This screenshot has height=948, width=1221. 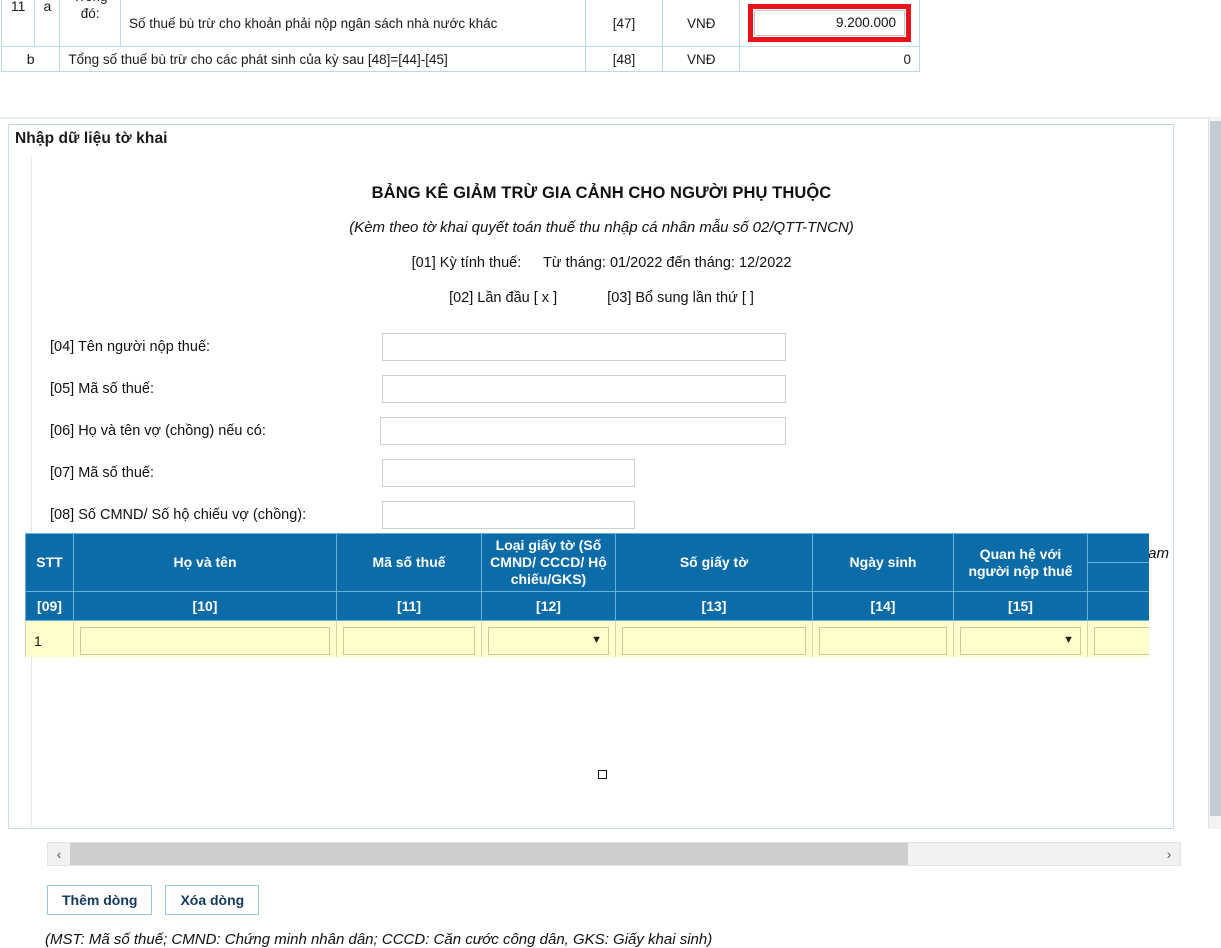 I want to click on row-48-value: 0, so click(x=829, y=59).